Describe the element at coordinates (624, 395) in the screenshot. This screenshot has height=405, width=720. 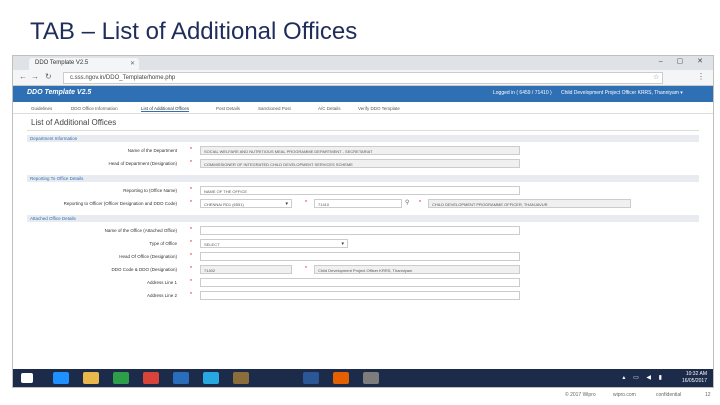
I see `footer-site: wipro.com` at that location.